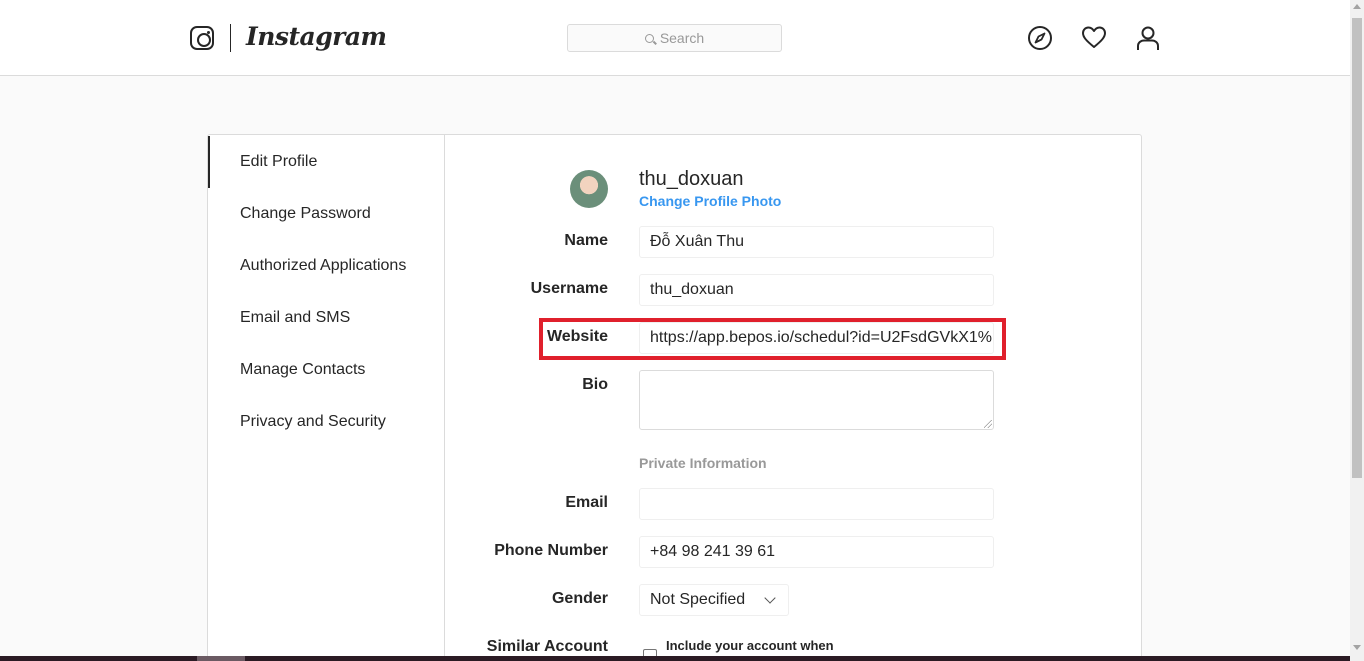 This screenshot has height=661, width=1364. What do you see at coordinates (586, 240) in the screenshot?
I see `name-label: Name` at bounding box center [586, 240].